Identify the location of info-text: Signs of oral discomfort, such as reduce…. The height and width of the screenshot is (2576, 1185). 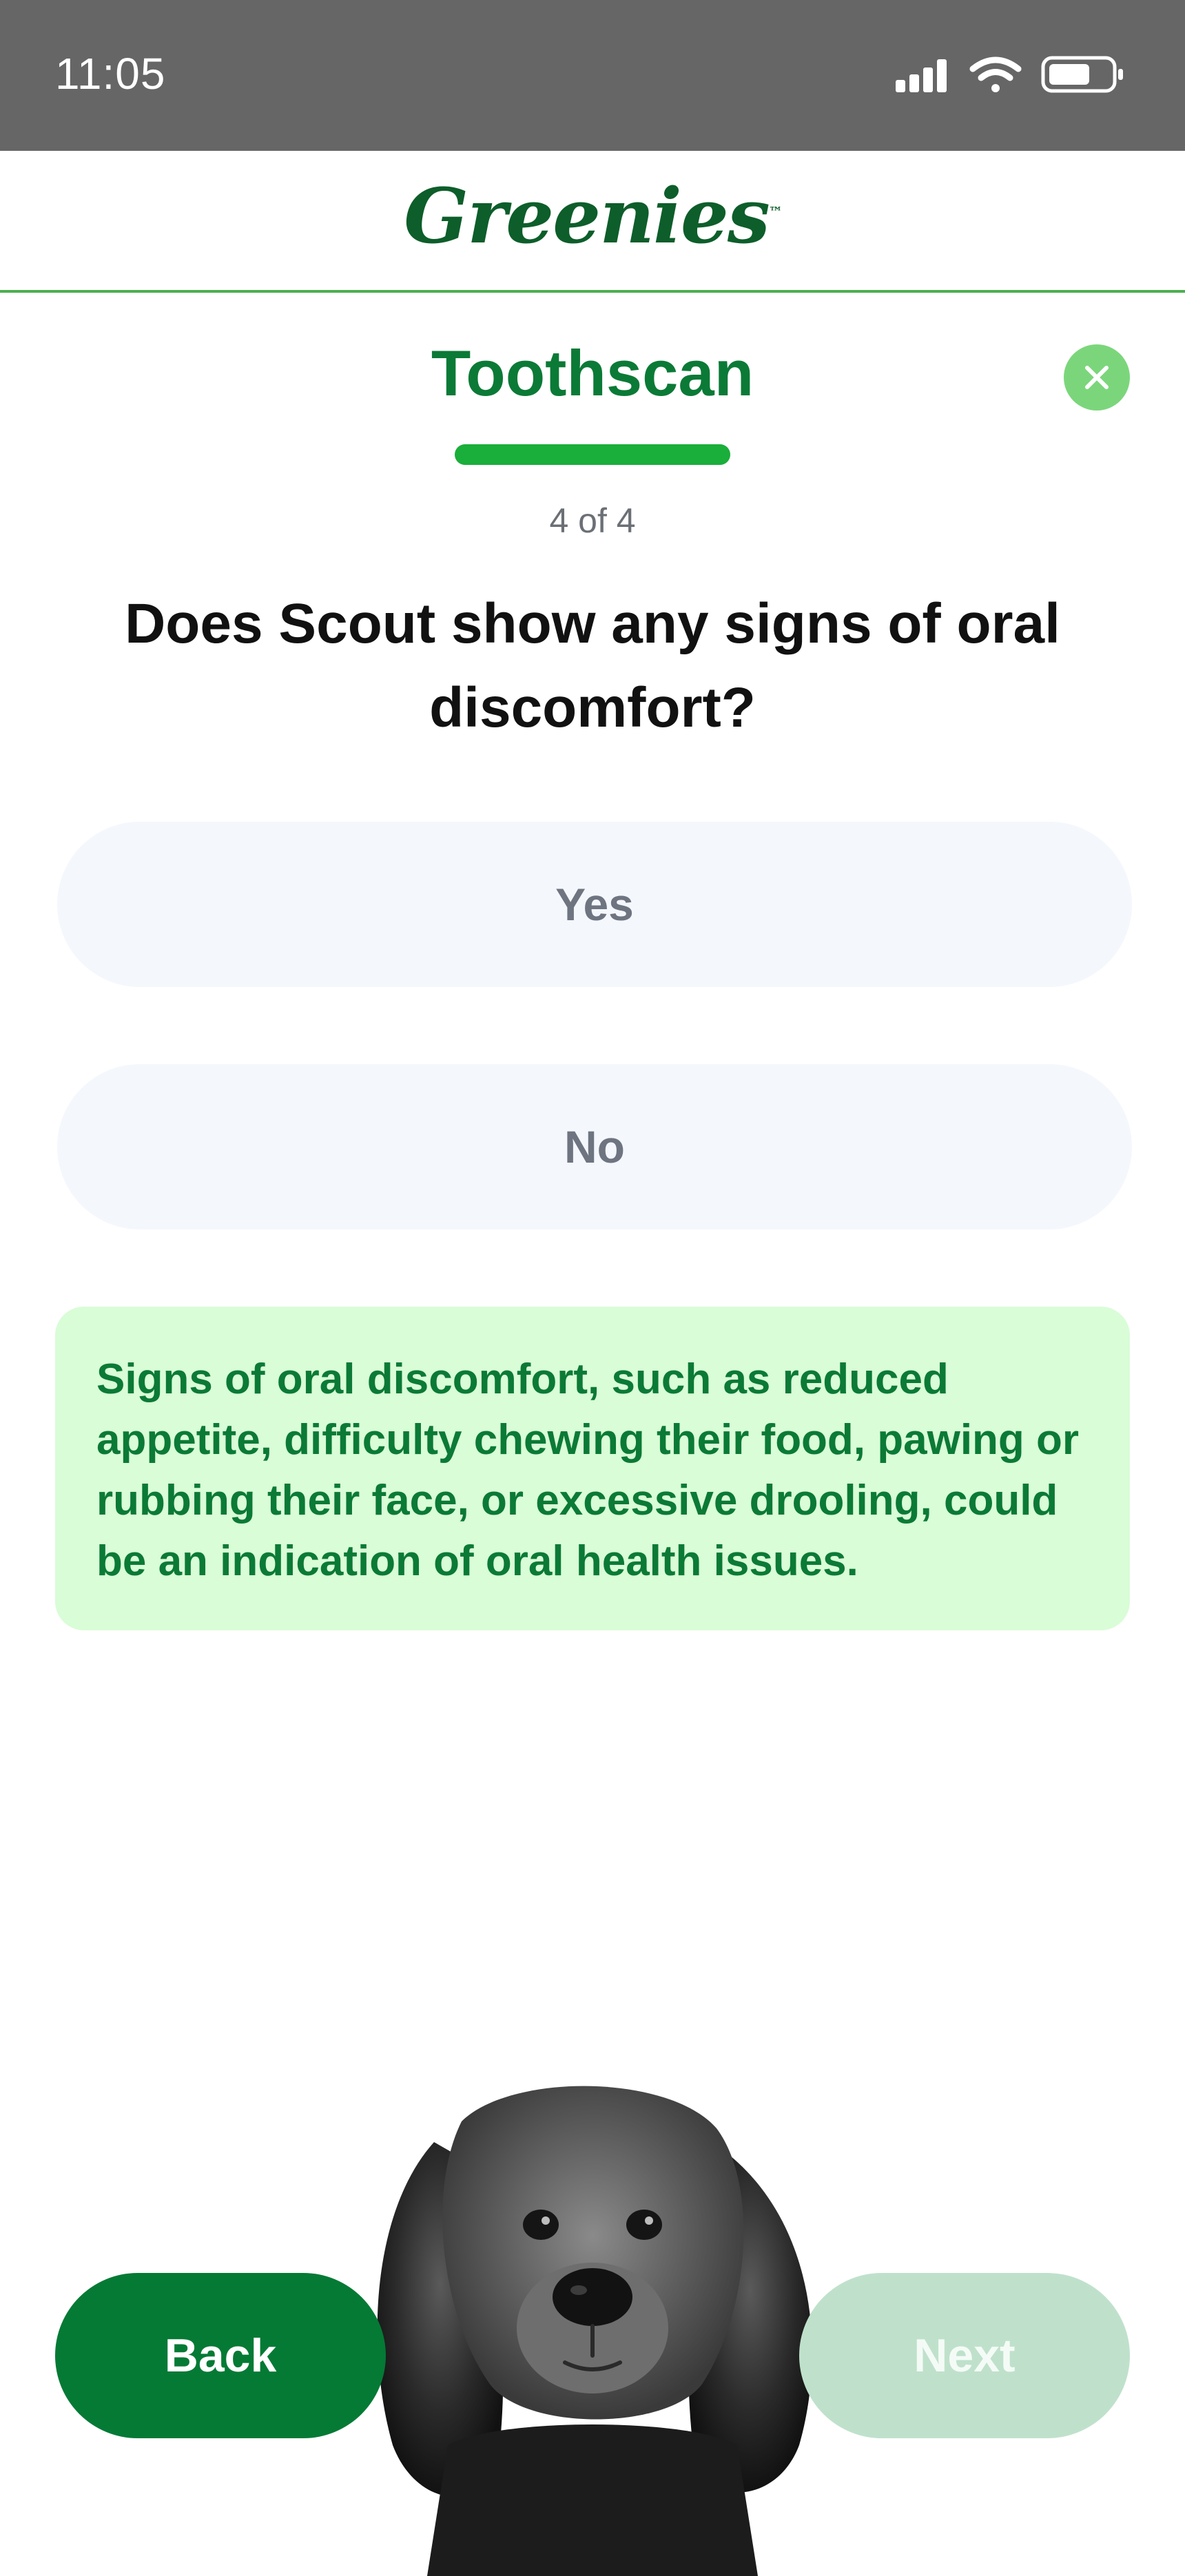
(588, 1470).